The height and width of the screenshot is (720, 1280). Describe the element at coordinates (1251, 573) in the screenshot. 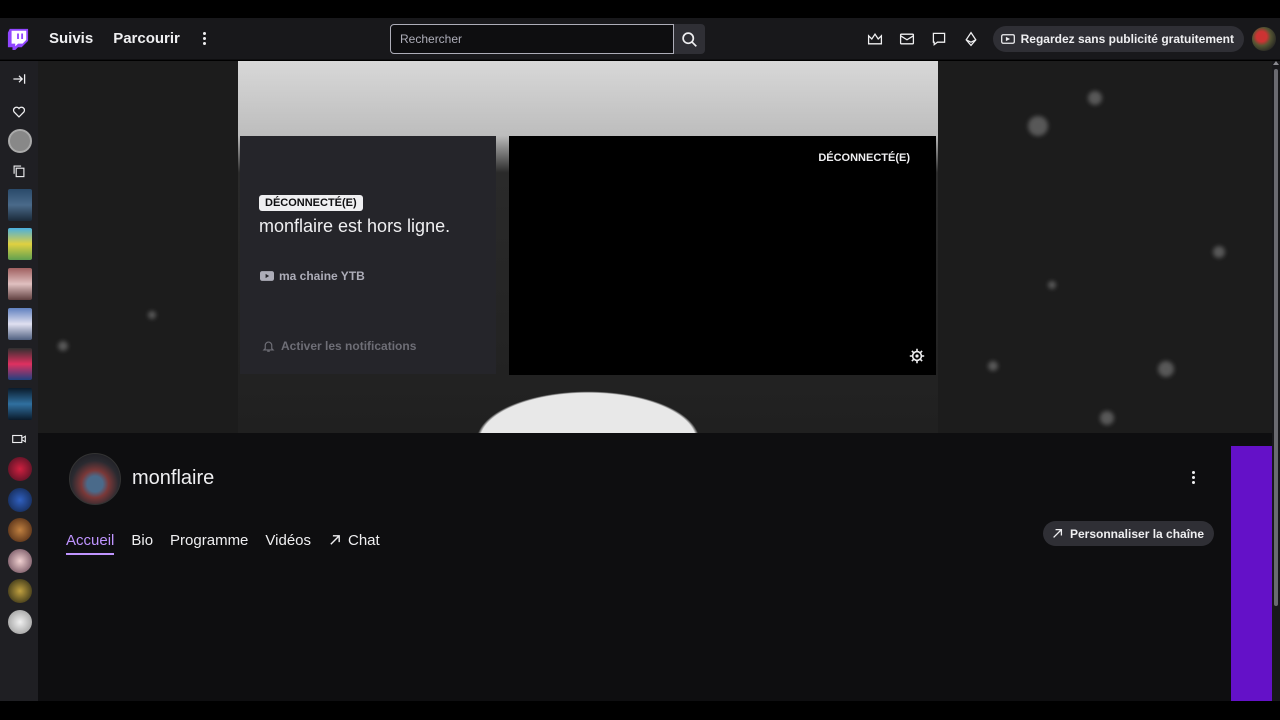

I see `purple-side-panel` at that location.